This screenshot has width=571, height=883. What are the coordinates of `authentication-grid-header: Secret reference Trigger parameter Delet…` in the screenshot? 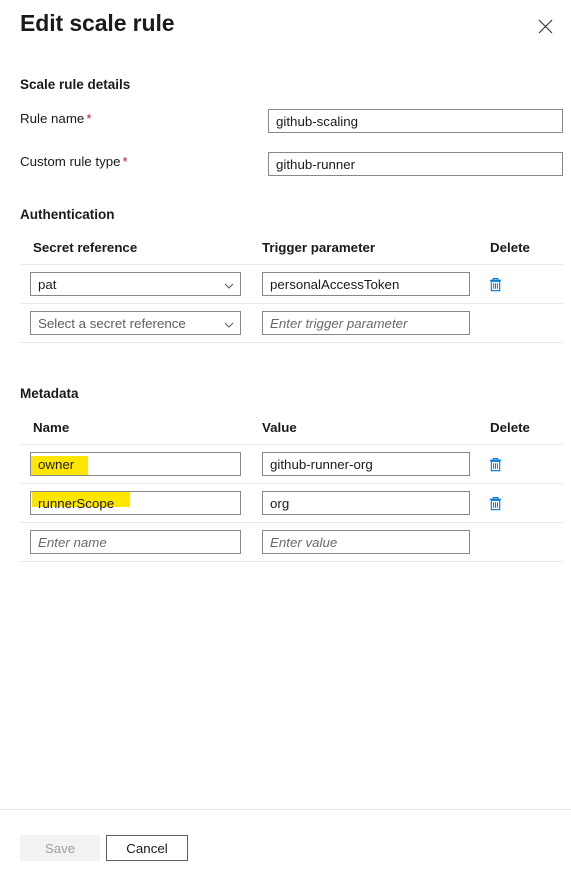 It's located at (291, 250).